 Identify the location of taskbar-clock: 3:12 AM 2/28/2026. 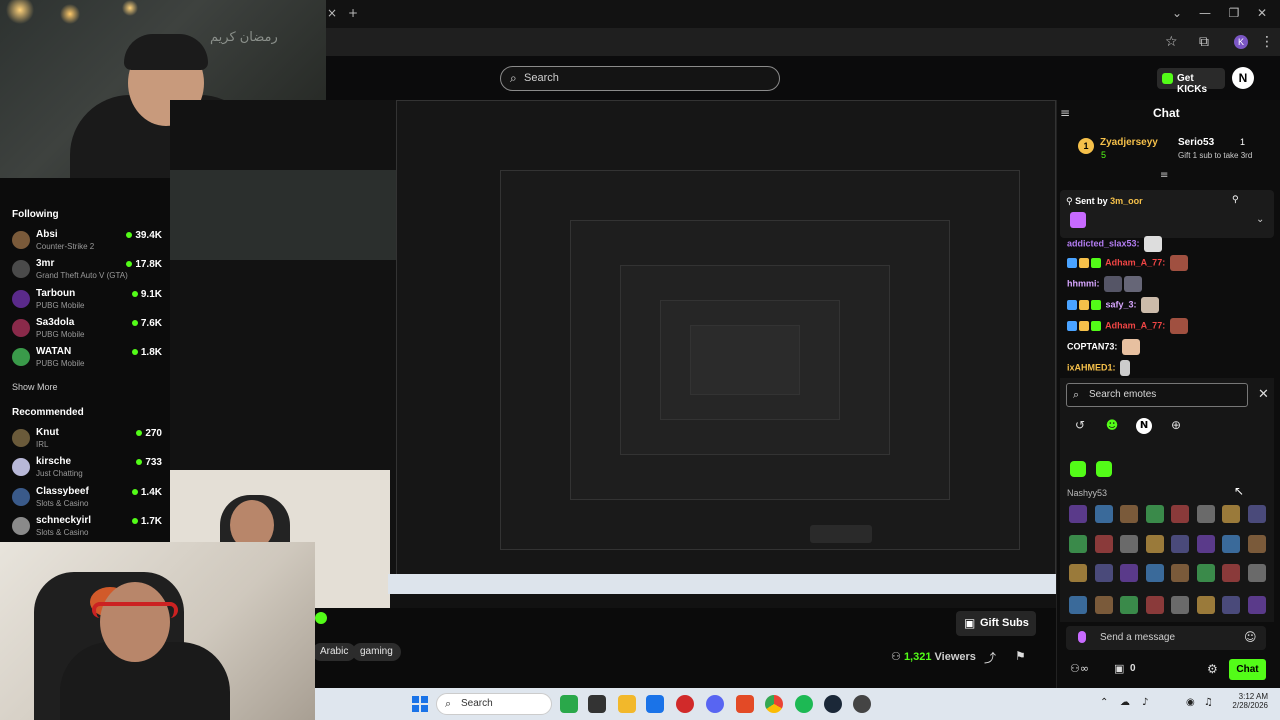
(1245, 701).